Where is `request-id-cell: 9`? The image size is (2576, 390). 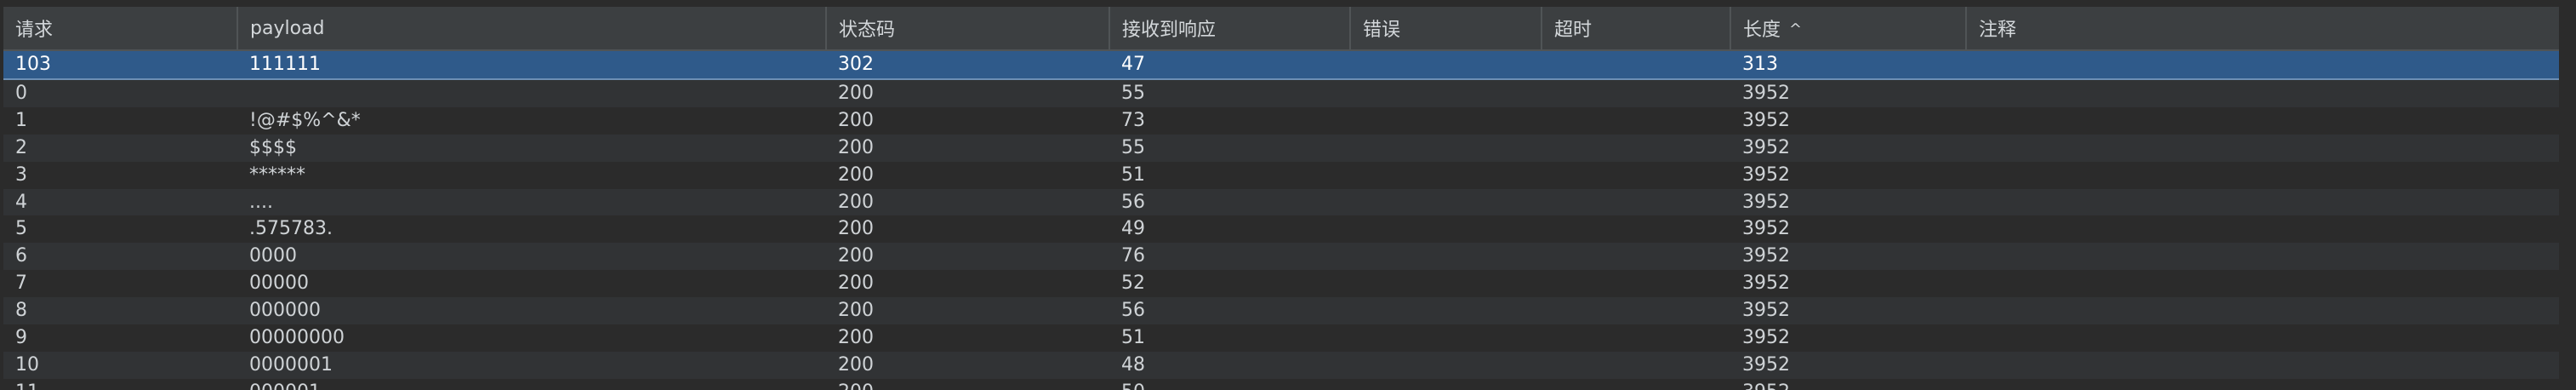
request-id-cell: 9 is located at coordinates (120, 338).